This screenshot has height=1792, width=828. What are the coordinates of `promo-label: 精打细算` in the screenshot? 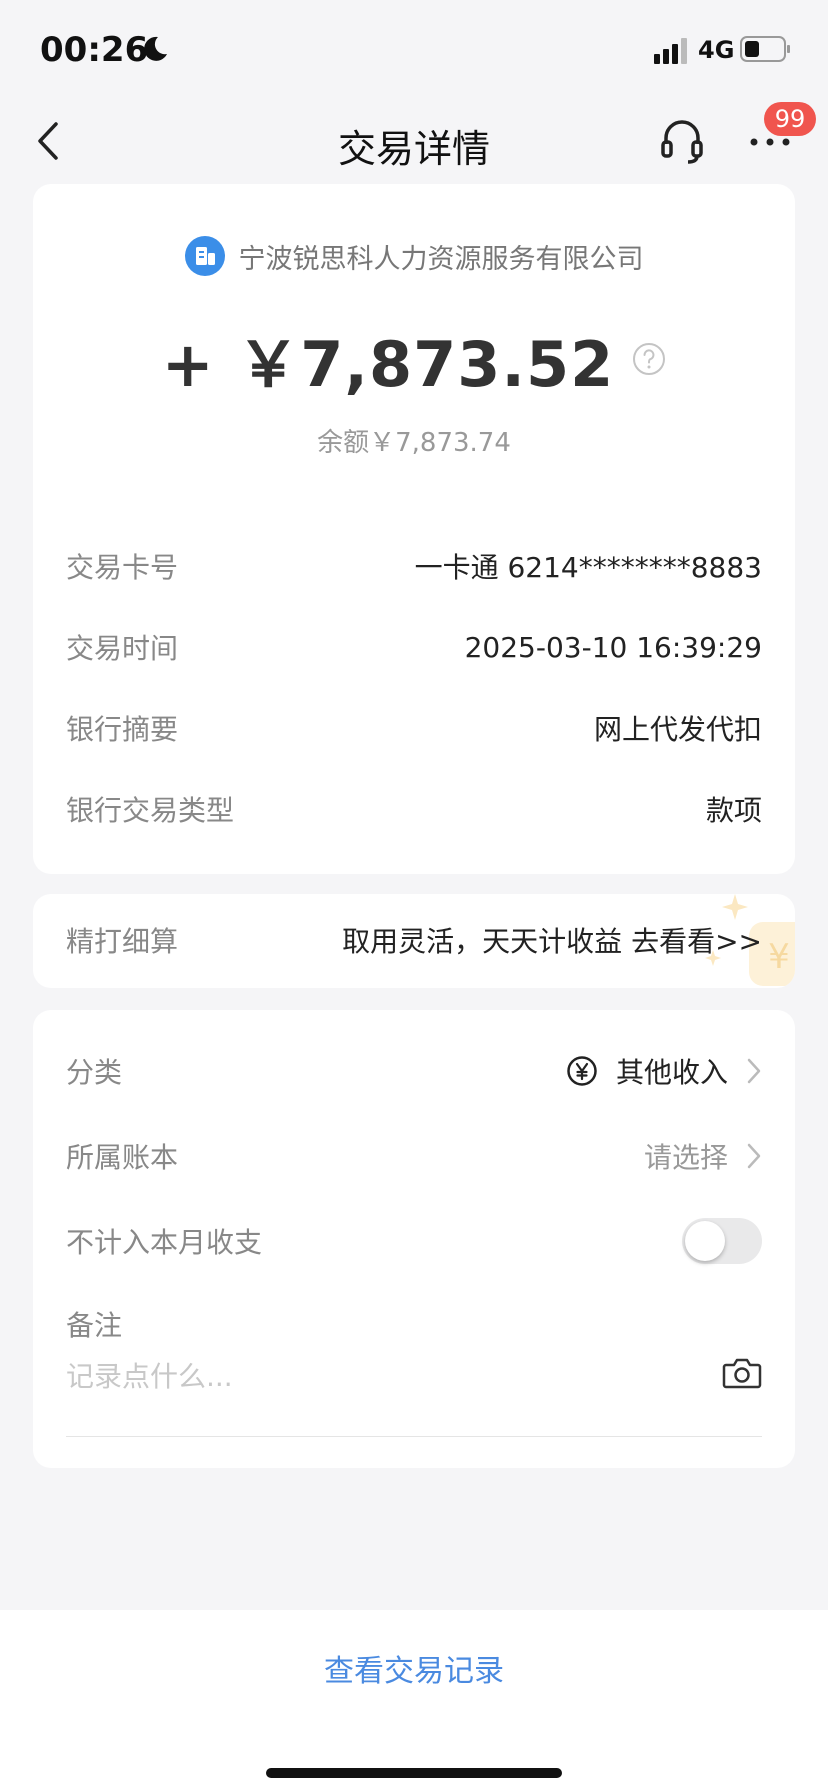 It's located at (122, 941).